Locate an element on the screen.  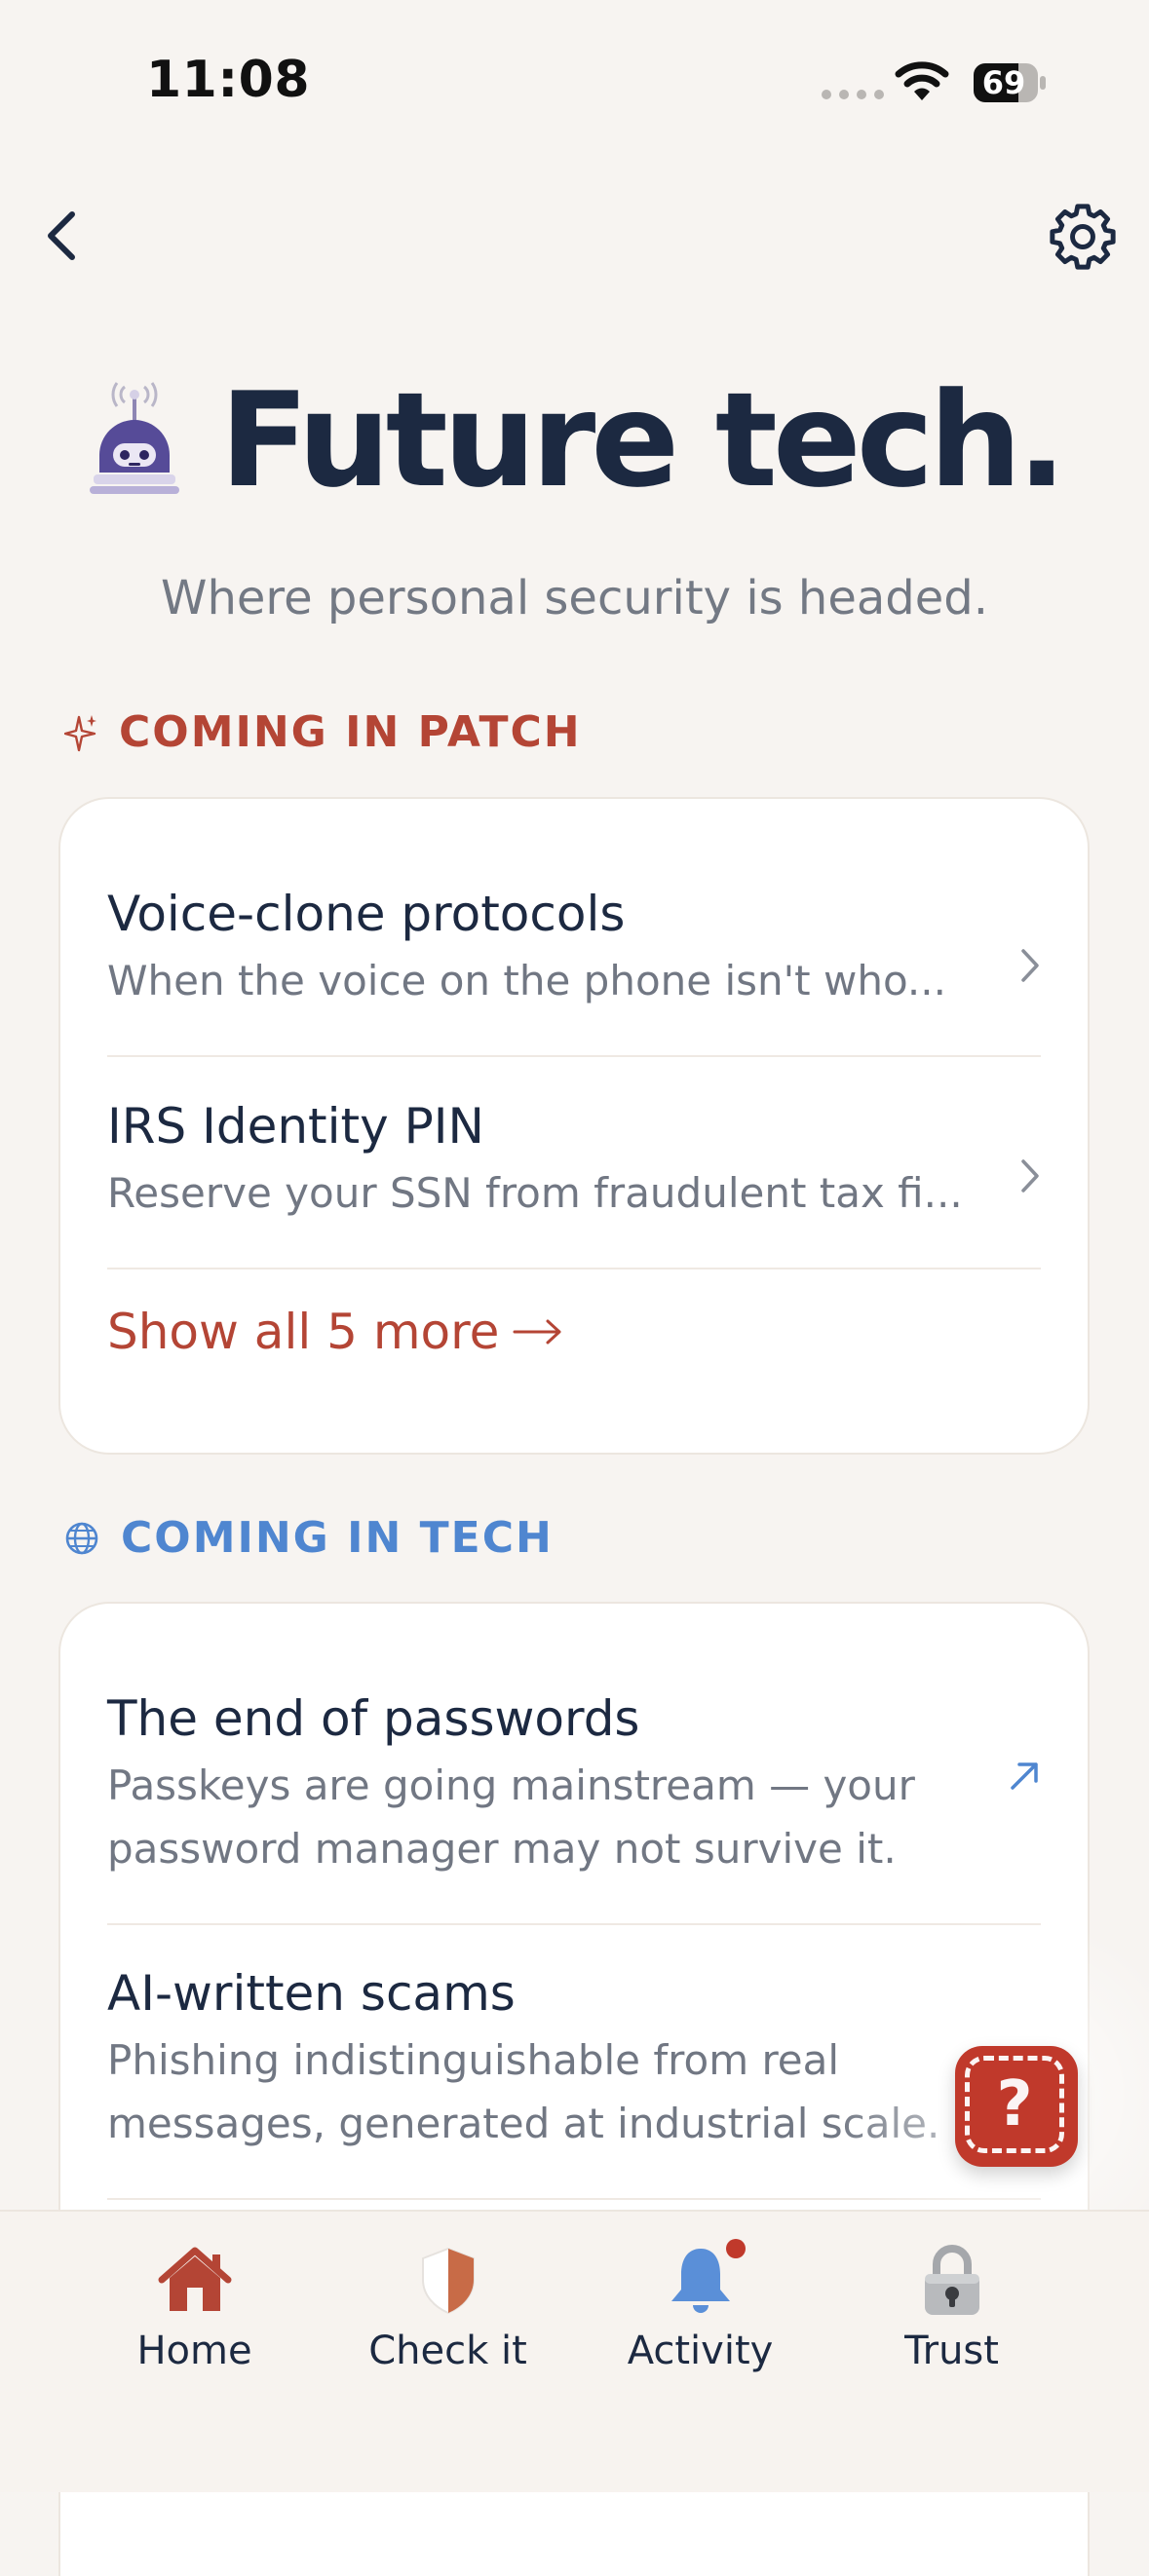
help-button-label: ? is located at coordinates (1014, 2104).